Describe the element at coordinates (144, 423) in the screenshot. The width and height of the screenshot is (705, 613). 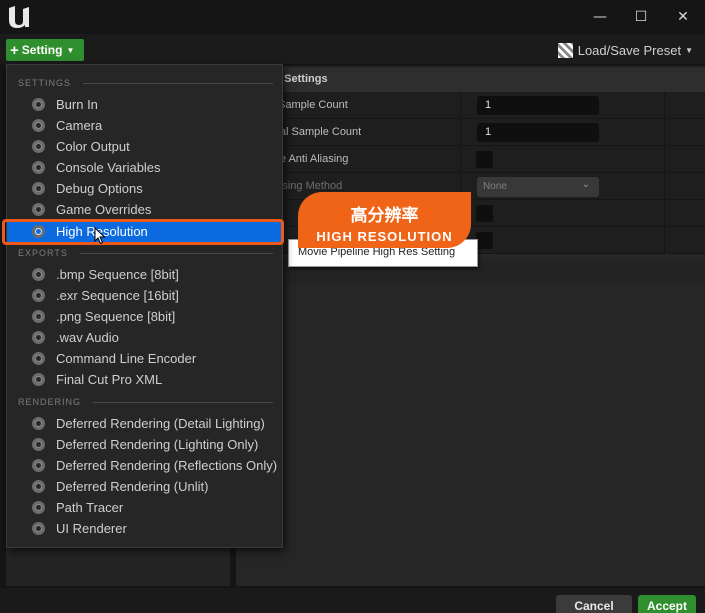
I see `menu-item-deferred-detail-lighting: Deferred Rendering (Detail Lighting)` at that location.